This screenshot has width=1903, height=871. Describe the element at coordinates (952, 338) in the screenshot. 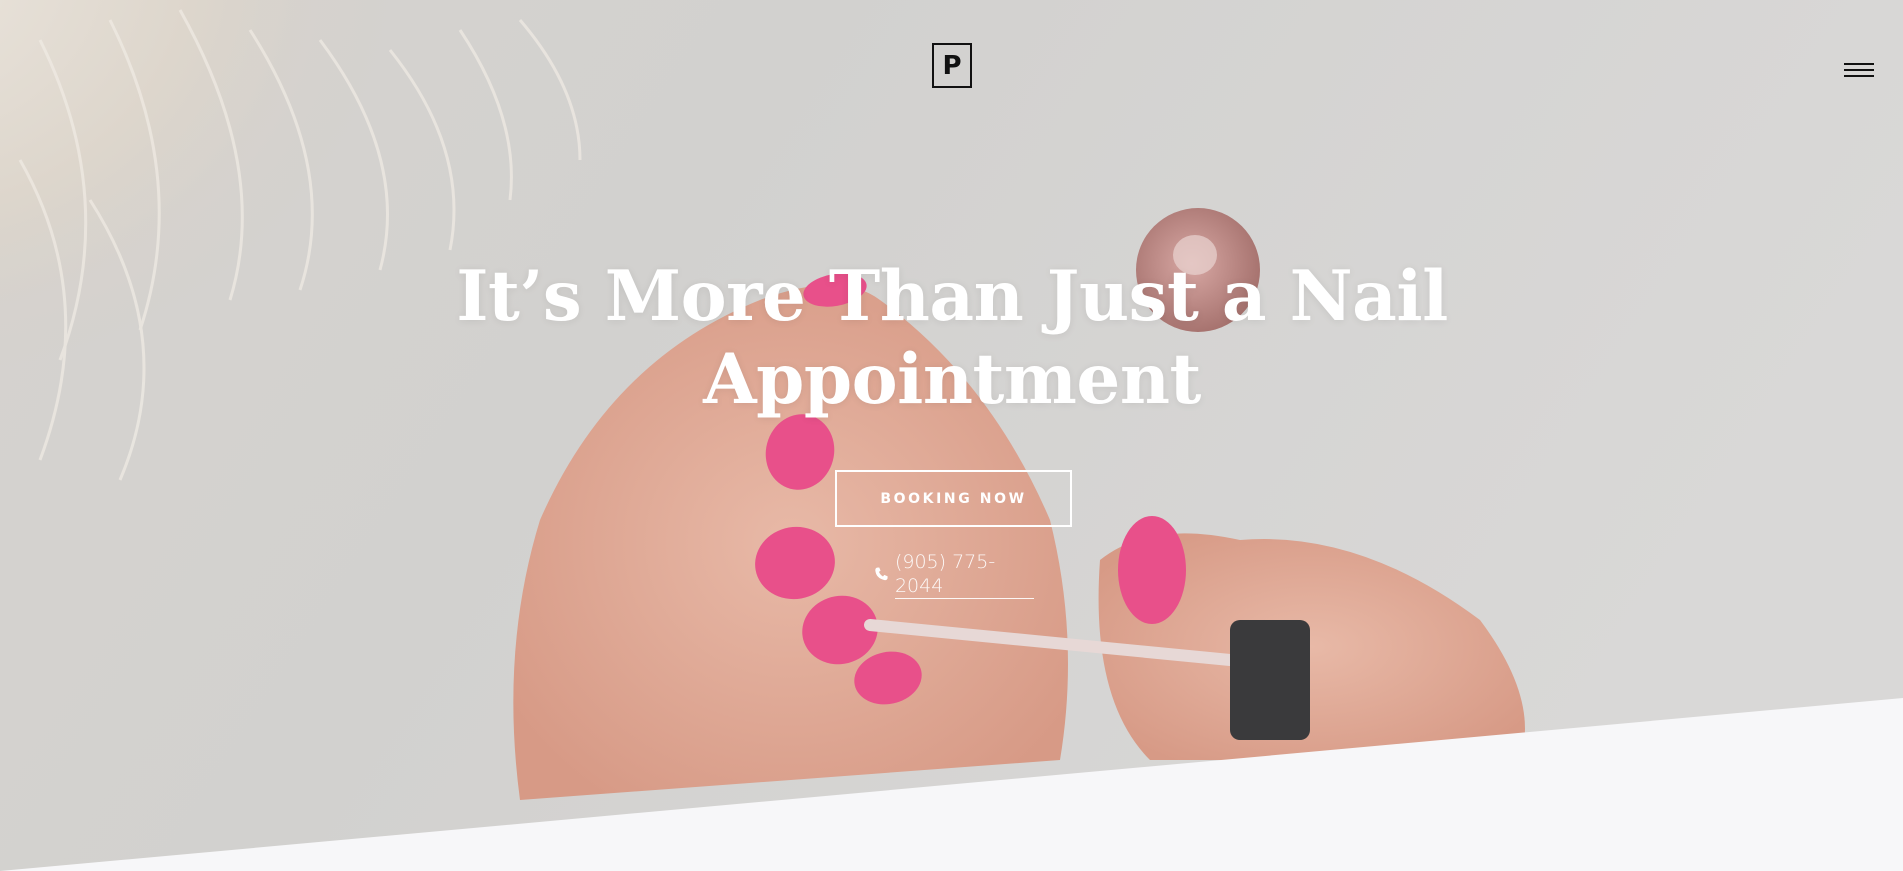

I see `hero-headline: It’s More Than Just a Nail Appointment` at that location.